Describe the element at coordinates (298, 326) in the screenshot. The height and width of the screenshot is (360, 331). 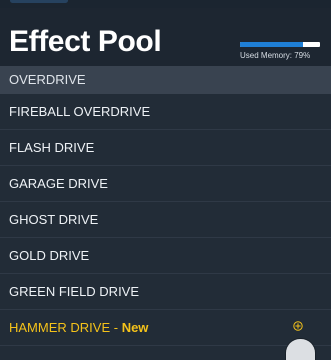
I see `add-circle-icon` at that location.